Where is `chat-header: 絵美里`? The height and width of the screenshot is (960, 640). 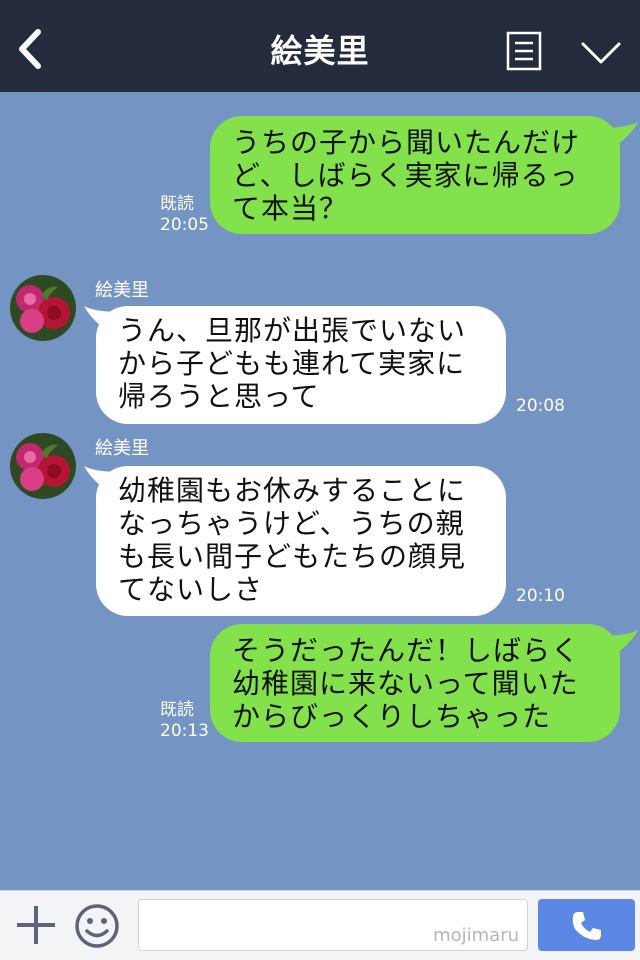 chat-header: 絵美里 is located at coordinates (320, 46).